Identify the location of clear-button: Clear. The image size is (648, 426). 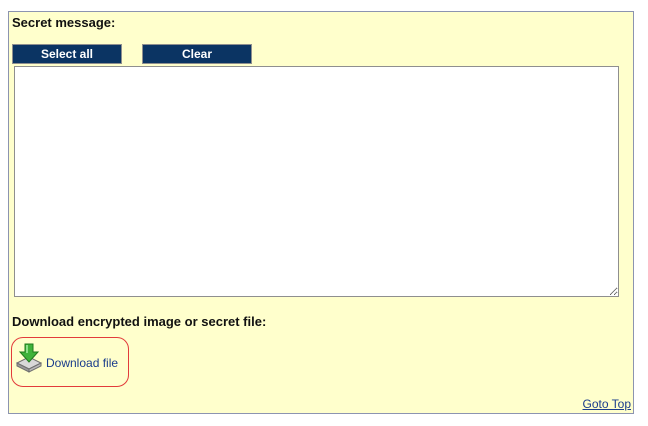
(197, 54).